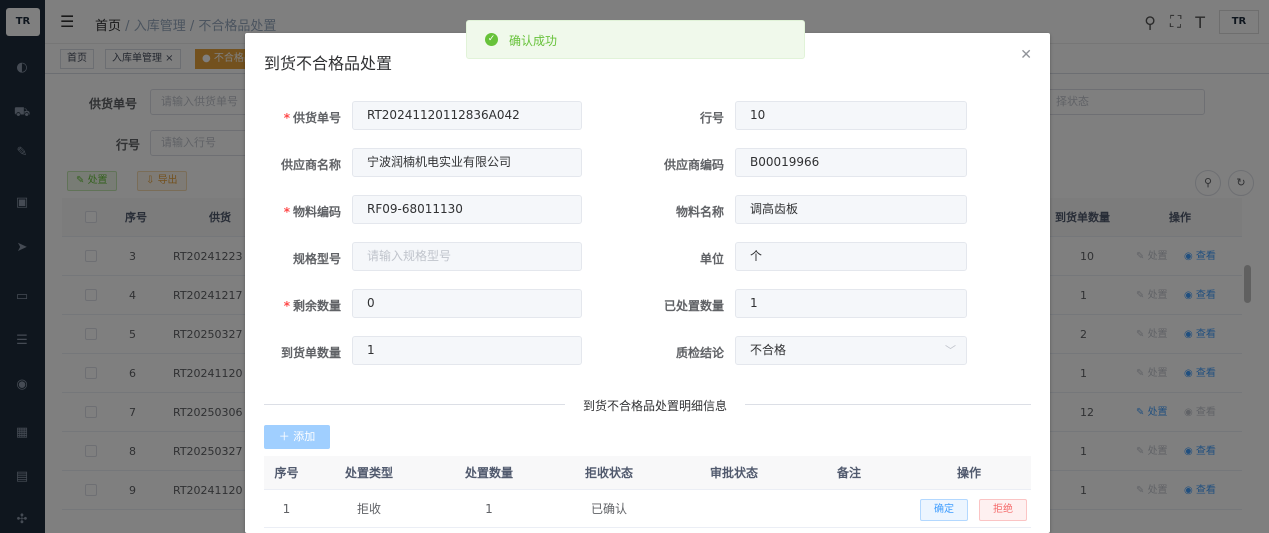 This screenshot has height=533, width=1269. I want to click on table-row: 1 拒收 1 已确认 确定 拒绝, so click(647, 509).